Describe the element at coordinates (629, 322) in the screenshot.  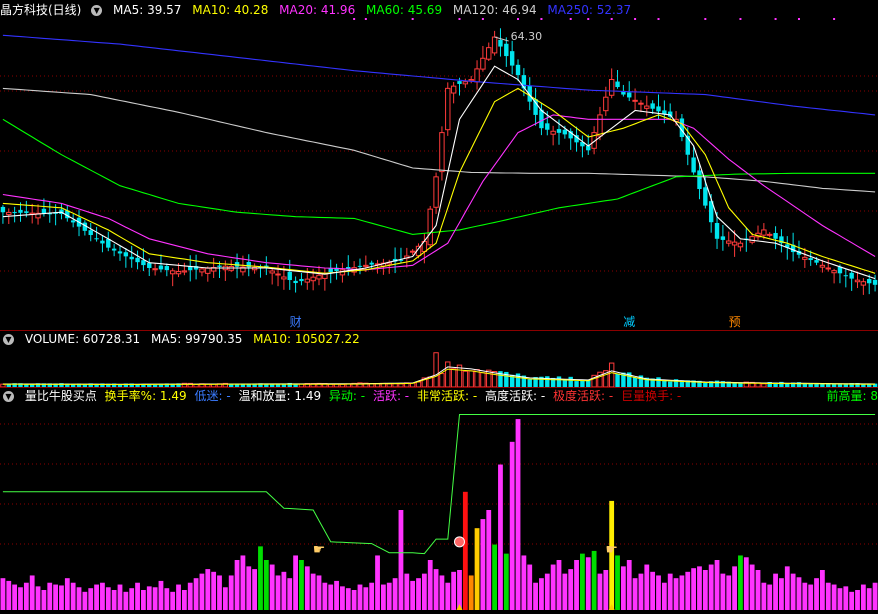
I see `event-label: 减` at that location.